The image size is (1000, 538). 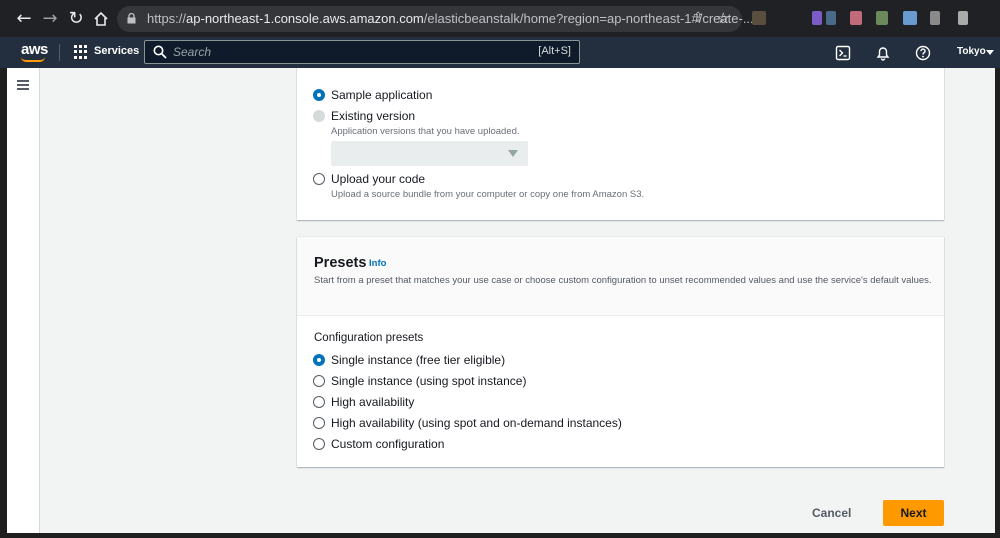 What do you see at coordinates (382, 95) in the screenshot?
I see `radio-label-sample-application: Sample application` at bounding box center [382, 95].